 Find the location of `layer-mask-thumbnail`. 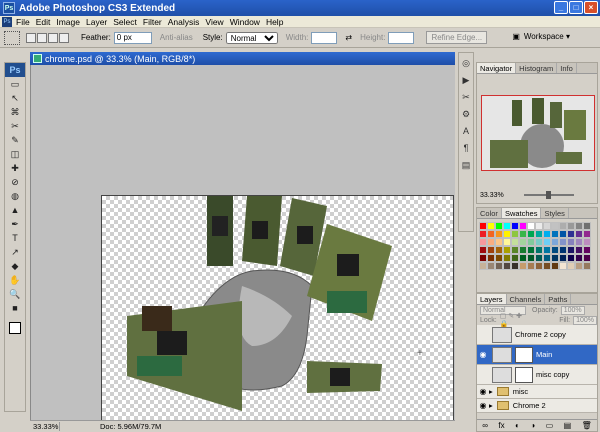

layer-mask-thumbnail is located at coordinates (524, 354).